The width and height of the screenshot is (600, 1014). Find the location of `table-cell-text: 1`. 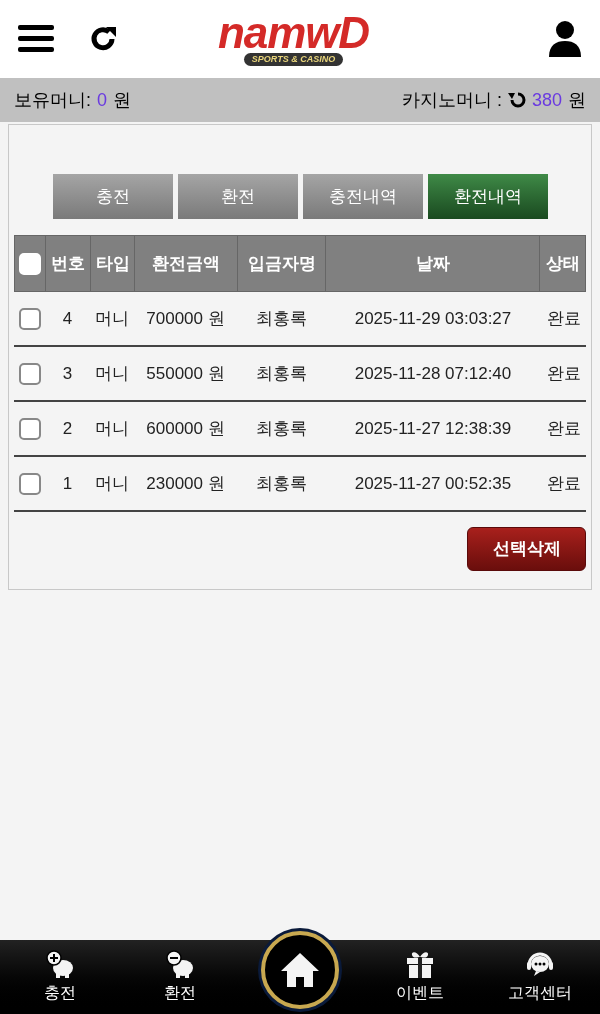

table-cell-text: 1 is located at coordinates (67, 483).